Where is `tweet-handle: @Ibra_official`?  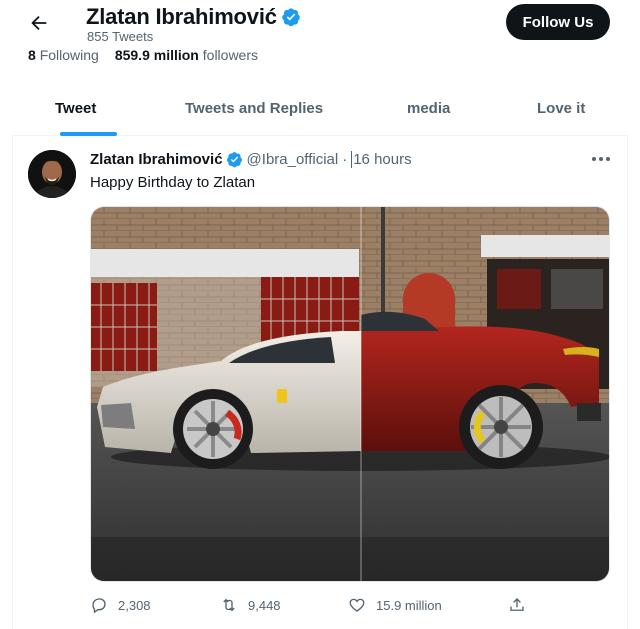
tweet-handle: @Ibra_official is located at coordinates (293, 159).